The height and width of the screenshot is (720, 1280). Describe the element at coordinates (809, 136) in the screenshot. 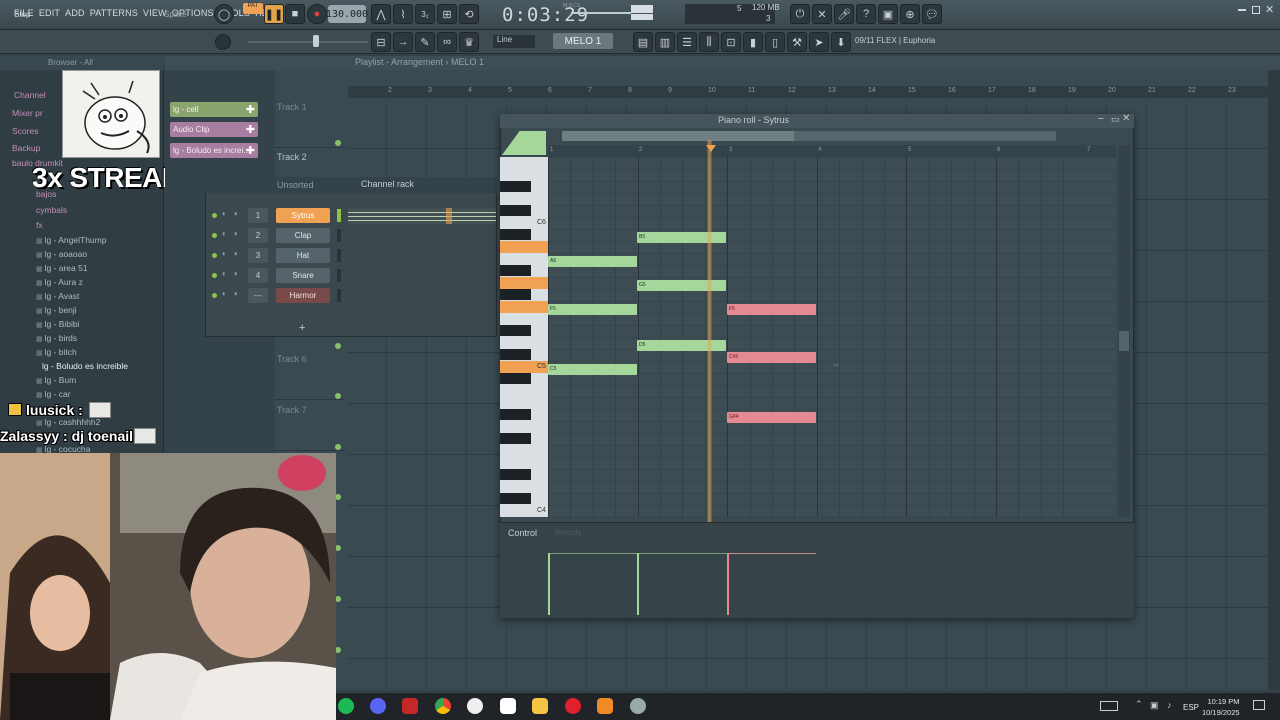

I see `piano-roll-overview` at that location.